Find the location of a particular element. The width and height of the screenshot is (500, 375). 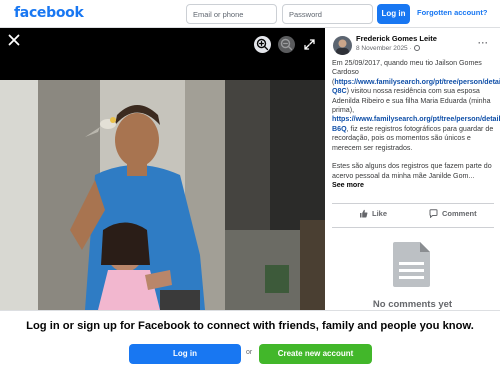

email-field: Email or phone is located at coordinates (231, 14).